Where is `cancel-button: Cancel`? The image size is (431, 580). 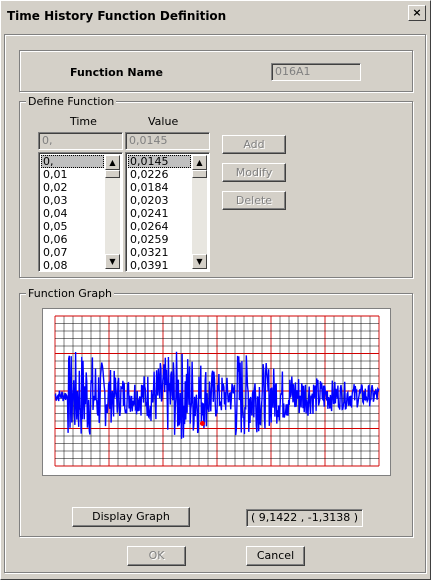 cancel-button: Cancel is located at coordinates (275, 556).